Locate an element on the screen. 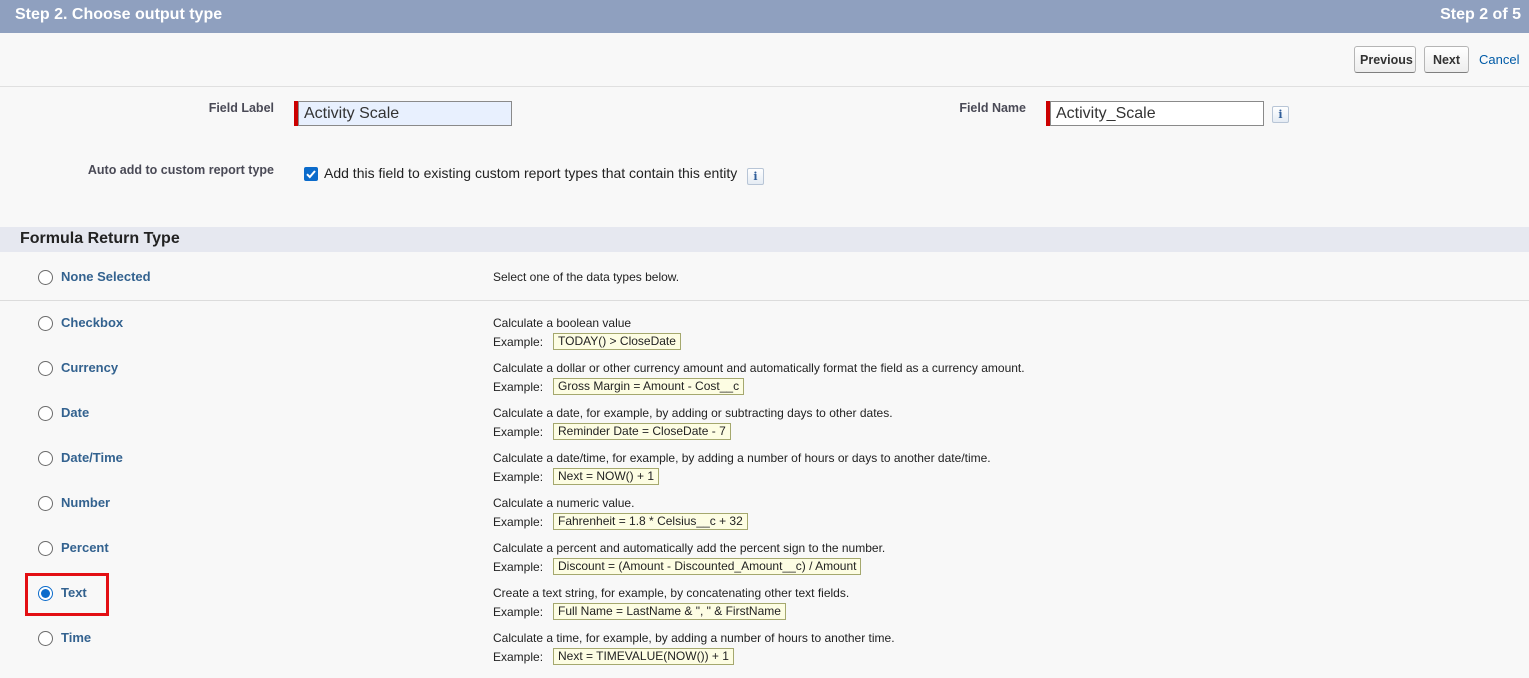 The image size is (1529, 678). example-box: Next = NOW() + 1 is located at coordinates (606, 476).